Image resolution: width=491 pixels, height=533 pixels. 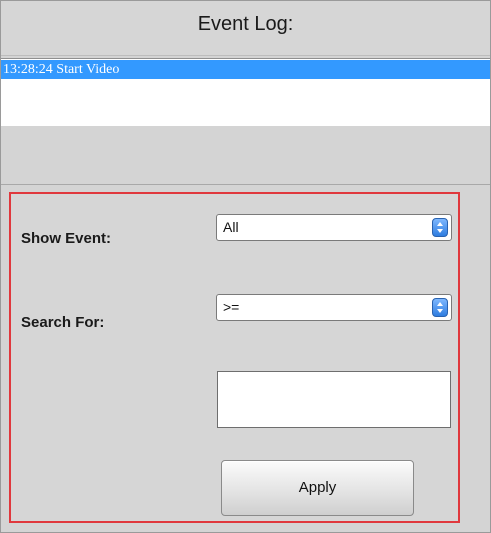 I want to click on search-for-label: Search For:, so click(x=63, y=322).